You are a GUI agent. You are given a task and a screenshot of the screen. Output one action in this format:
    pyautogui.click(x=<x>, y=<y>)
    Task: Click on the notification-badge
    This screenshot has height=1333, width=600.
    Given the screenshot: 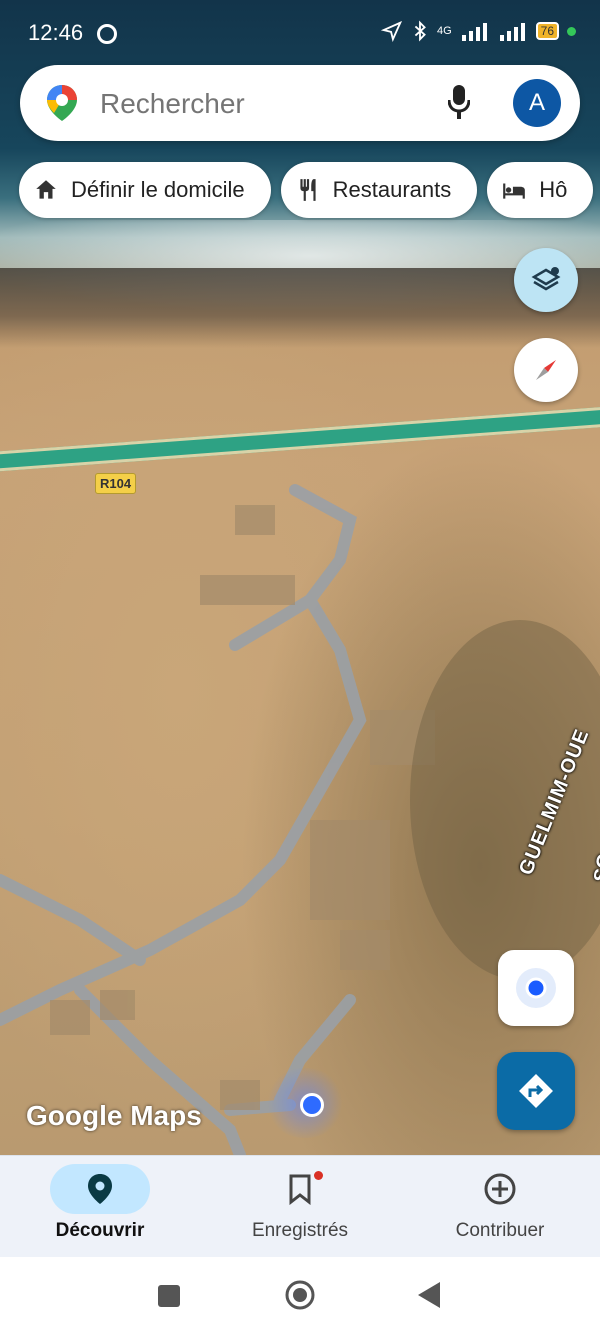 What is the action you would take?
    pyautogui.click(x=318, y=1175)
    